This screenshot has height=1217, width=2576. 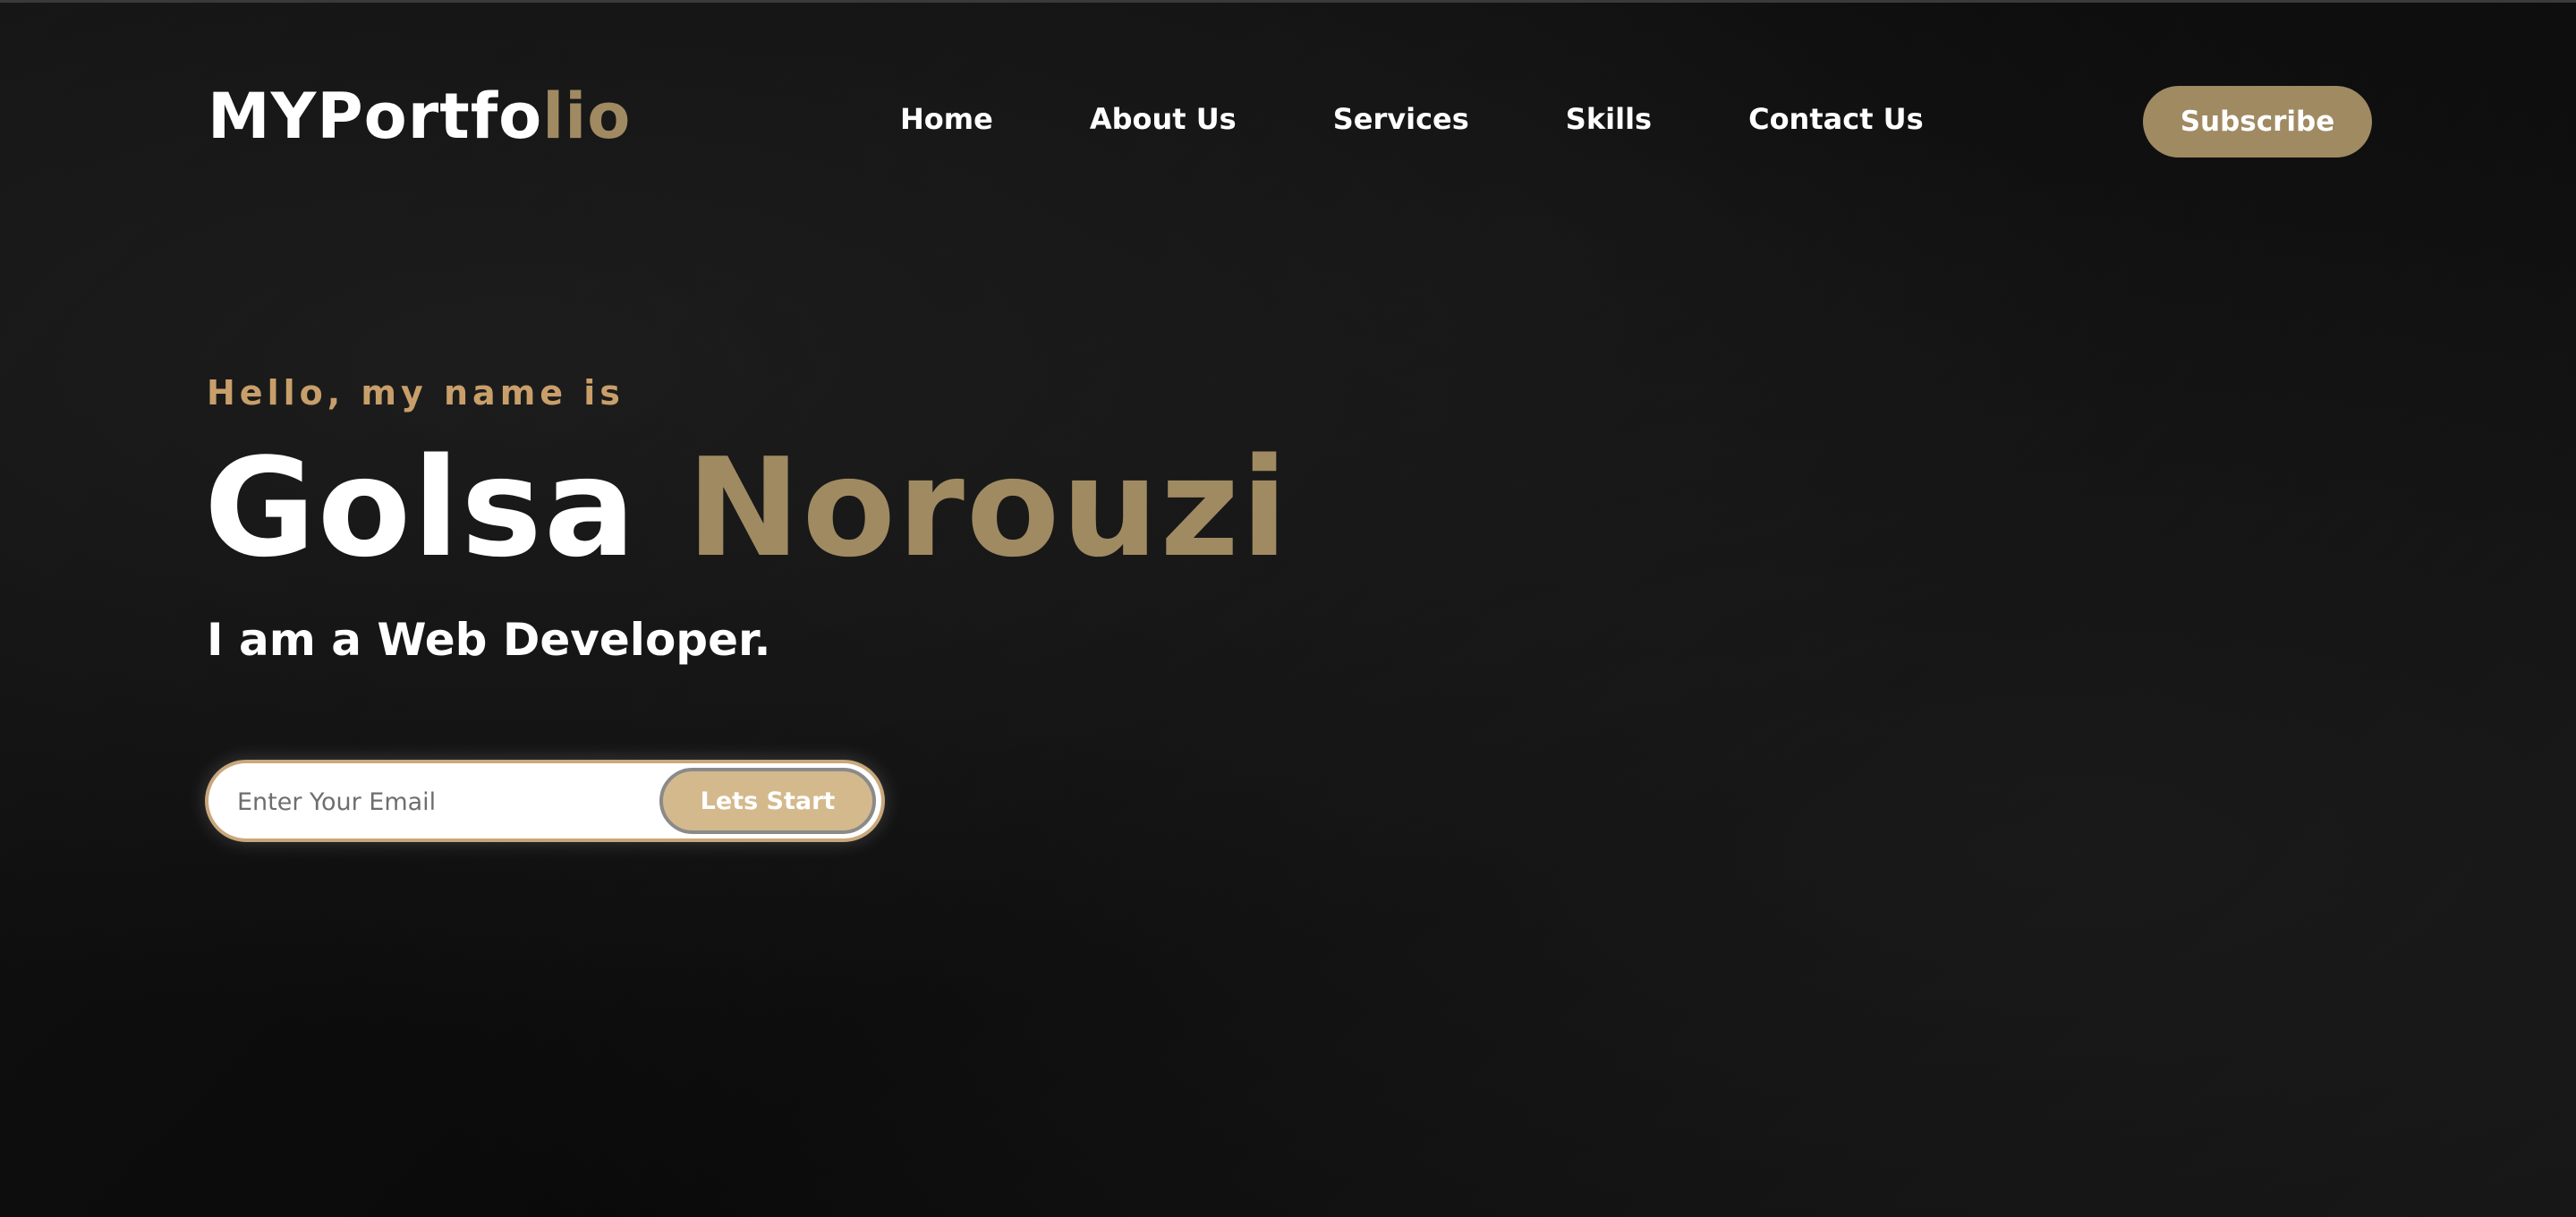 I want to click on hero-first-name: Golsa, so click(x=421, y=508).